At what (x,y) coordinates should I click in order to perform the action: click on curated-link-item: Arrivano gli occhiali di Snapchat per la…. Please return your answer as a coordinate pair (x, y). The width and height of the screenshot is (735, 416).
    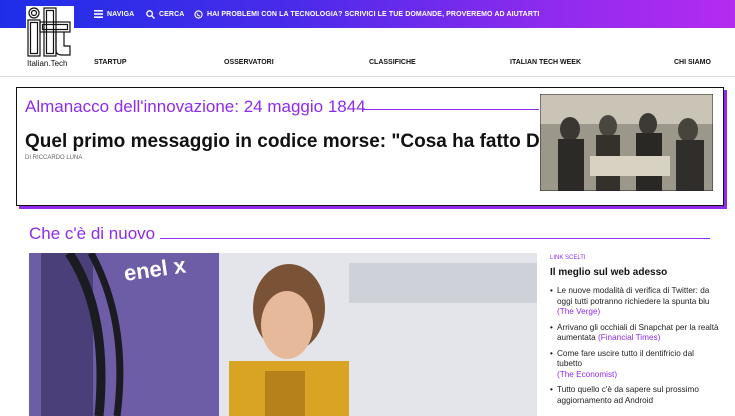
    Looking at the image, I should click on (635, 333).